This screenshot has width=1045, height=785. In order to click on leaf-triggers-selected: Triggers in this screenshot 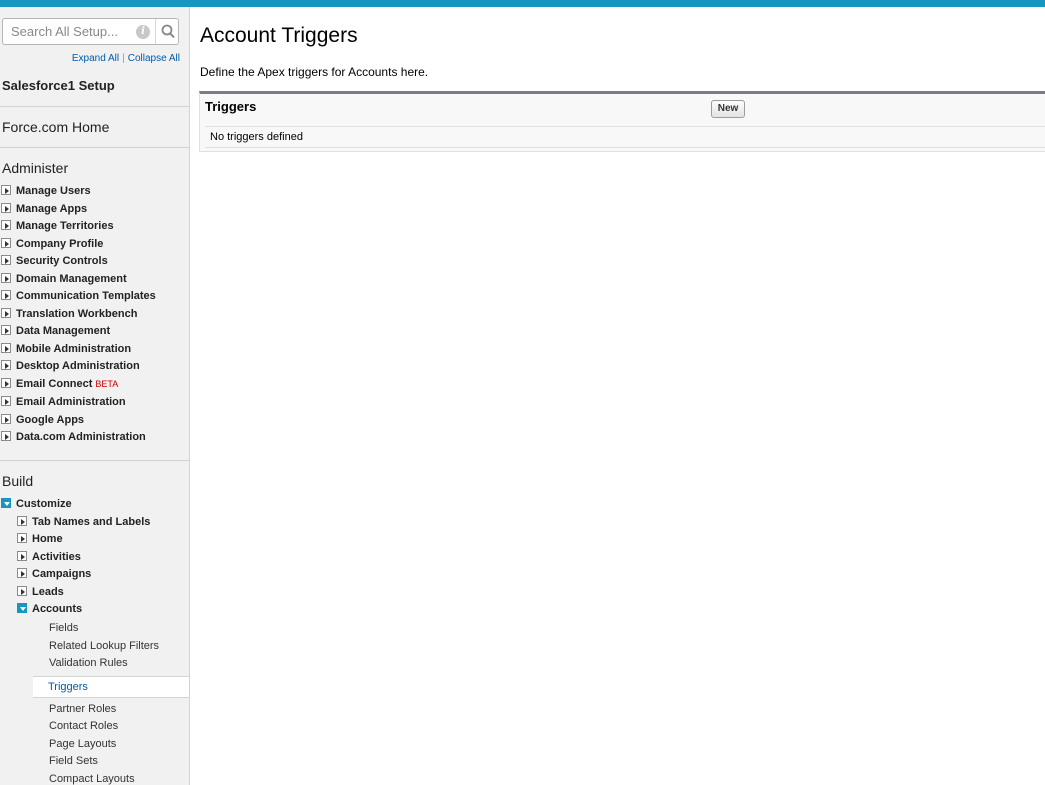, I will do `click(111, 687)`.